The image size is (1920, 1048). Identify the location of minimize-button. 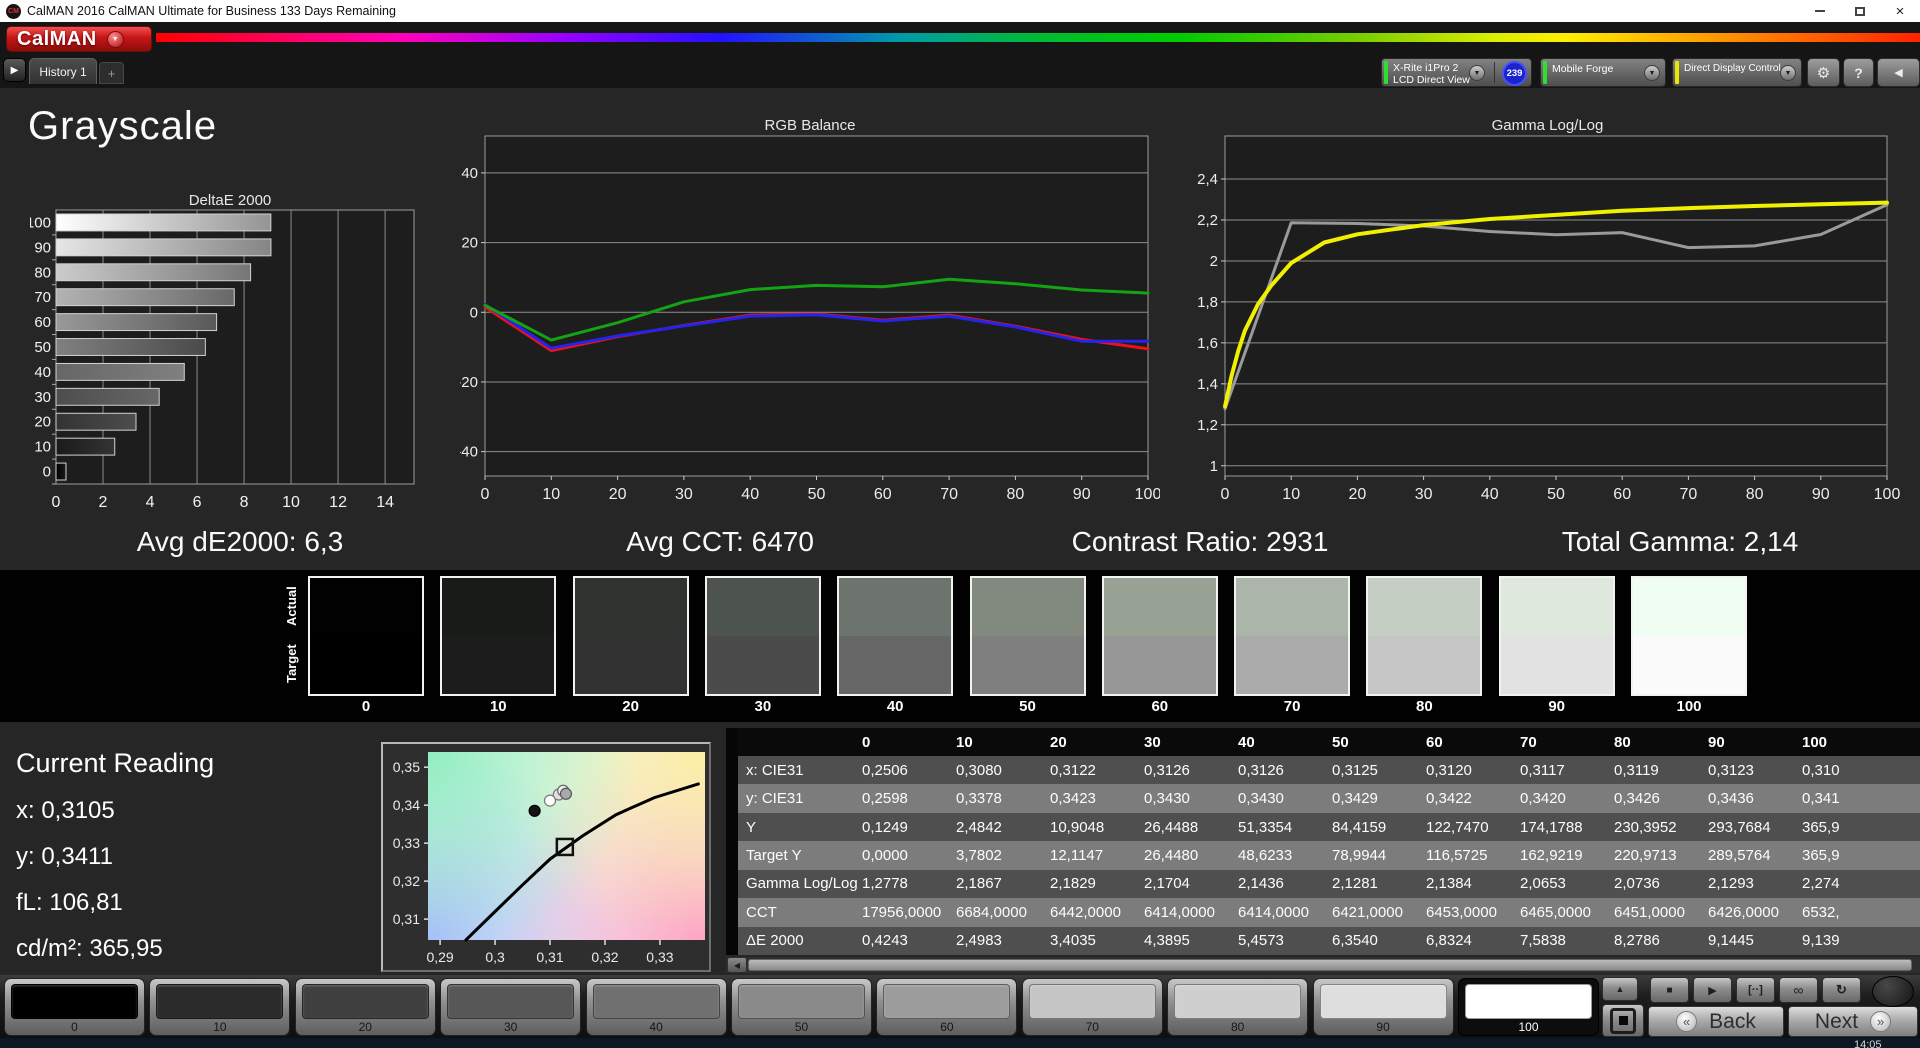
(1820, 11).